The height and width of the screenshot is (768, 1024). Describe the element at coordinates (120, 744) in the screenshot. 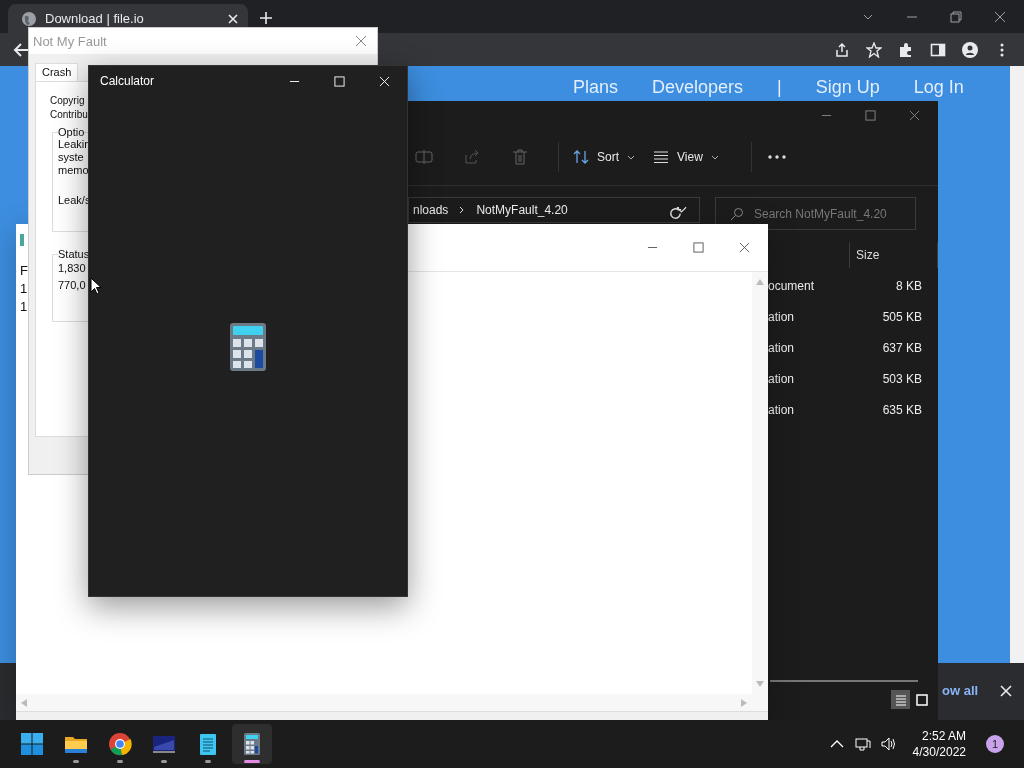

I see `browser-icon` at that location.